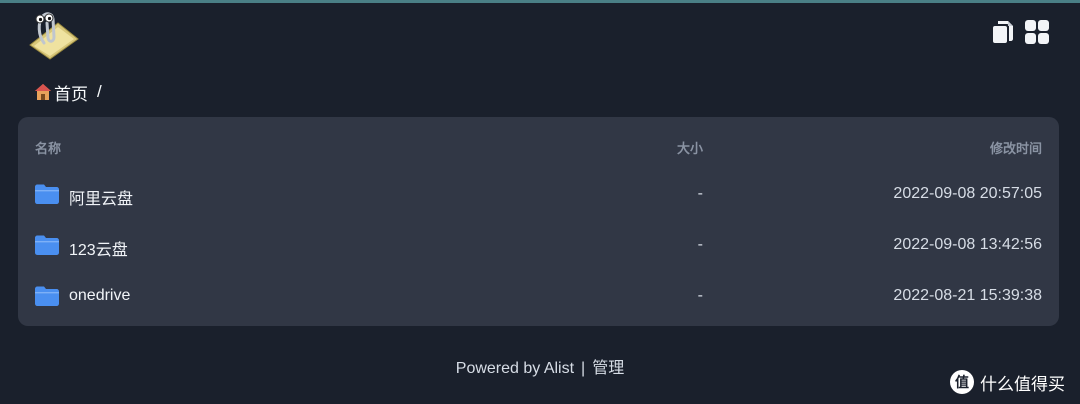 The height and width of the screenshot is (404, 1080). Describe the element at coordinates (967, 193) in the screenshot. I see `file-modified: 2022-09-08 20:57:05` at that location.